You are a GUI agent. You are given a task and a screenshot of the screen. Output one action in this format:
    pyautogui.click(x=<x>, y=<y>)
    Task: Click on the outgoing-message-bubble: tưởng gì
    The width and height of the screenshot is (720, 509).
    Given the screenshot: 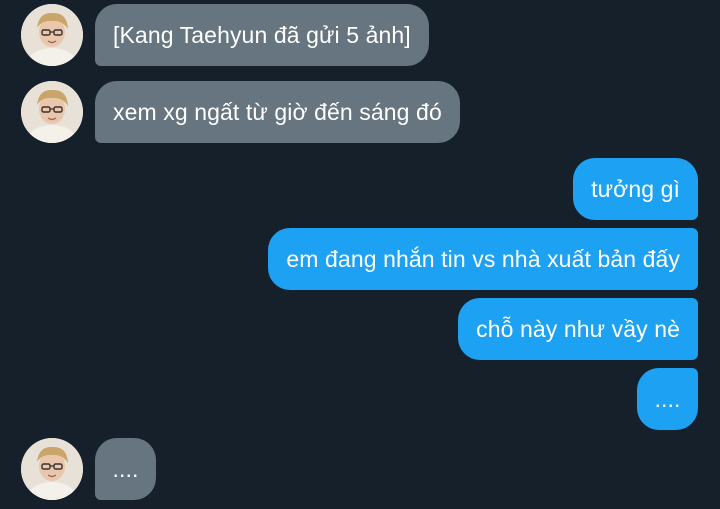 What is the action you would take?
    pyautogui.click(x=635, y=189)
    